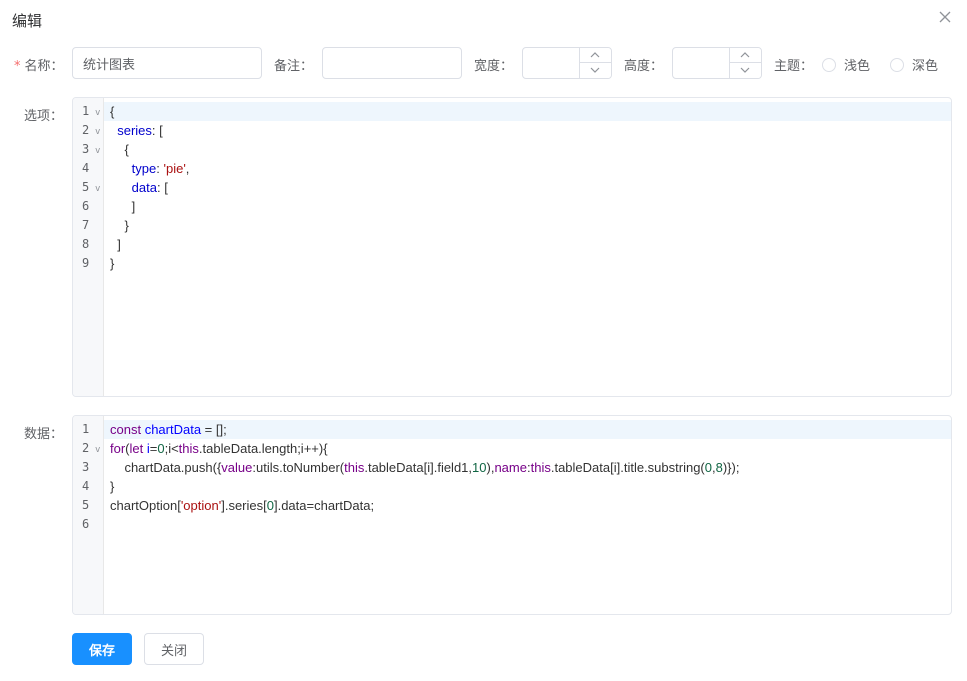 Image resolution: width=967 pixels, height=681 pixels. What do you see at coordinates (144, 187) in the screenshot?
I see `code-token: data` at bounding box center [144, 187].